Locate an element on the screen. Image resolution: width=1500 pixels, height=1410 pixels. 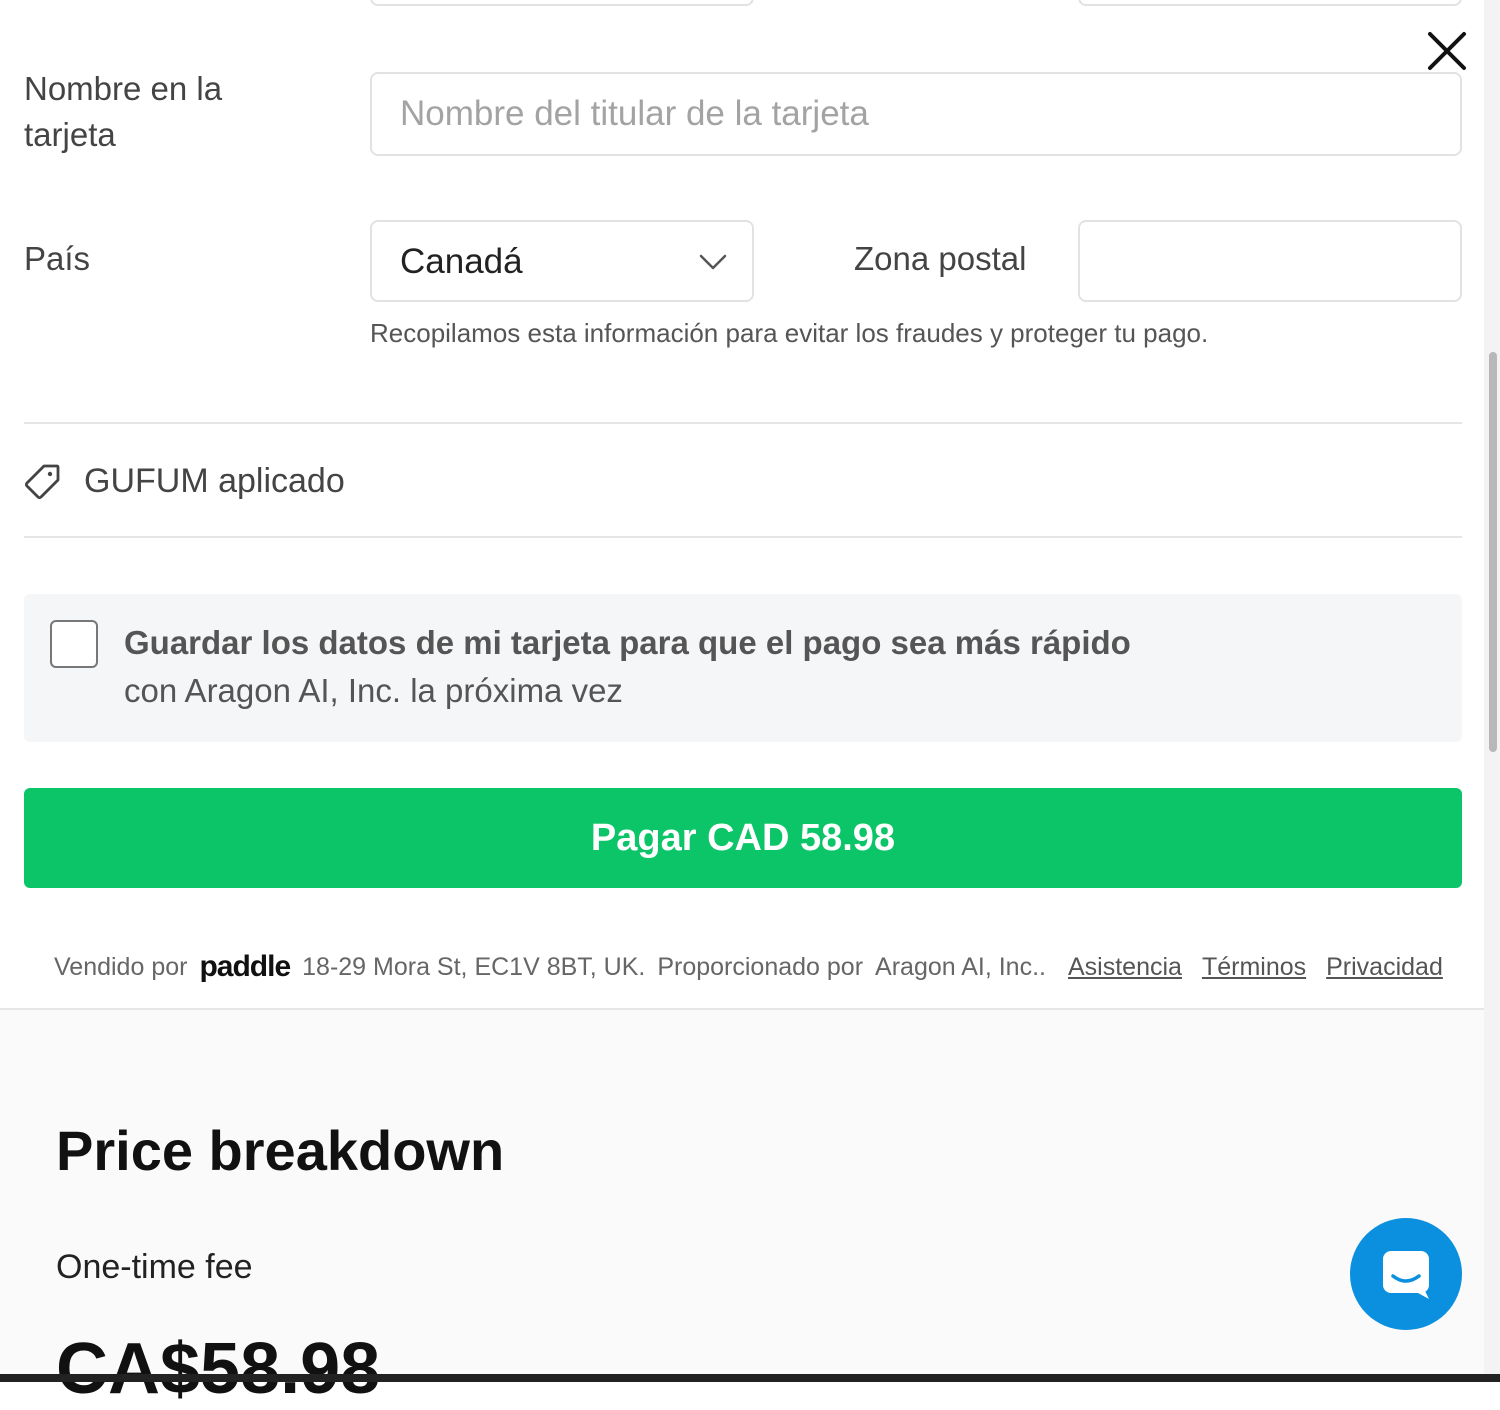
tag-icon is located at coordinates (42, 482).